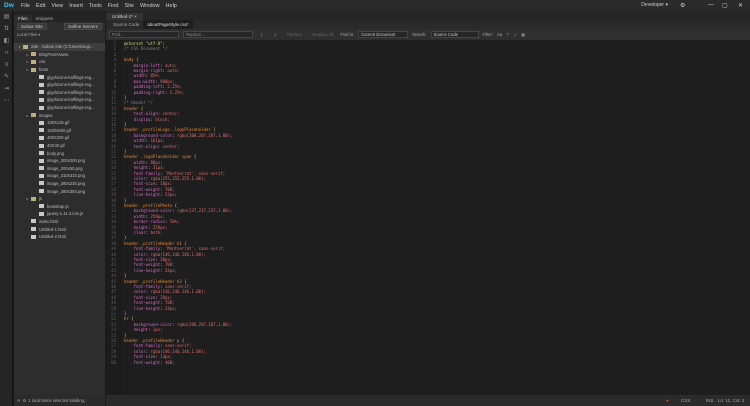 This screenshot has width=750, height=406. Describe the element at coordinates (59, 199) in the screenshot. I see `tree-folder: ▸ js` at that location.